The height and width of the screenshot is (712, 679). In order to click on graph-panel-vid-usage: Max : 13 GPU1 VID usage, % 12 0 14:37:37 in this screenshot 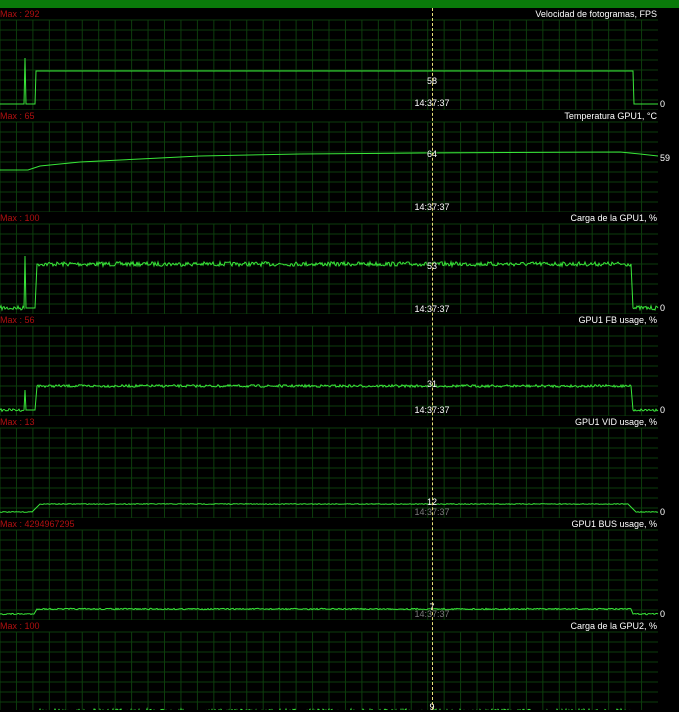, I will do `click(339, 467)`.